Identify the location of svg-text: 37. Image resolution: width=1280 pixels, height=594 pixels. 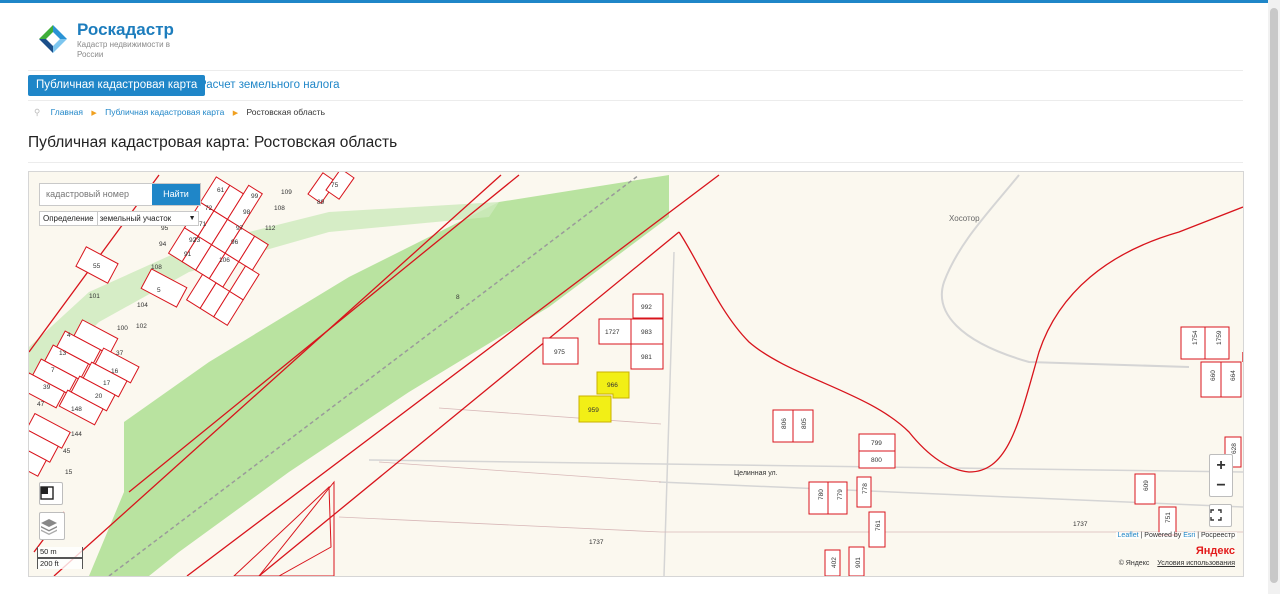
(120, 353).